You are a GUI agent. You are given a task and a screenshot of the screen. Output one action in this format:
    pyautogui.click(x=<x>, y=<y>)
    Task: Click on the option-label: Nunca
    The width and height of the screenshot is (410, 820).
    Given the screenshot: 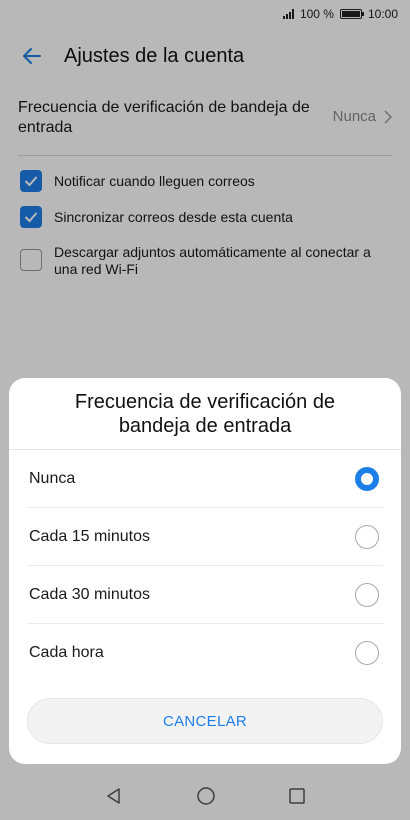 What is the action you would take?
    pyautogui.click(x=52, y=478)
    